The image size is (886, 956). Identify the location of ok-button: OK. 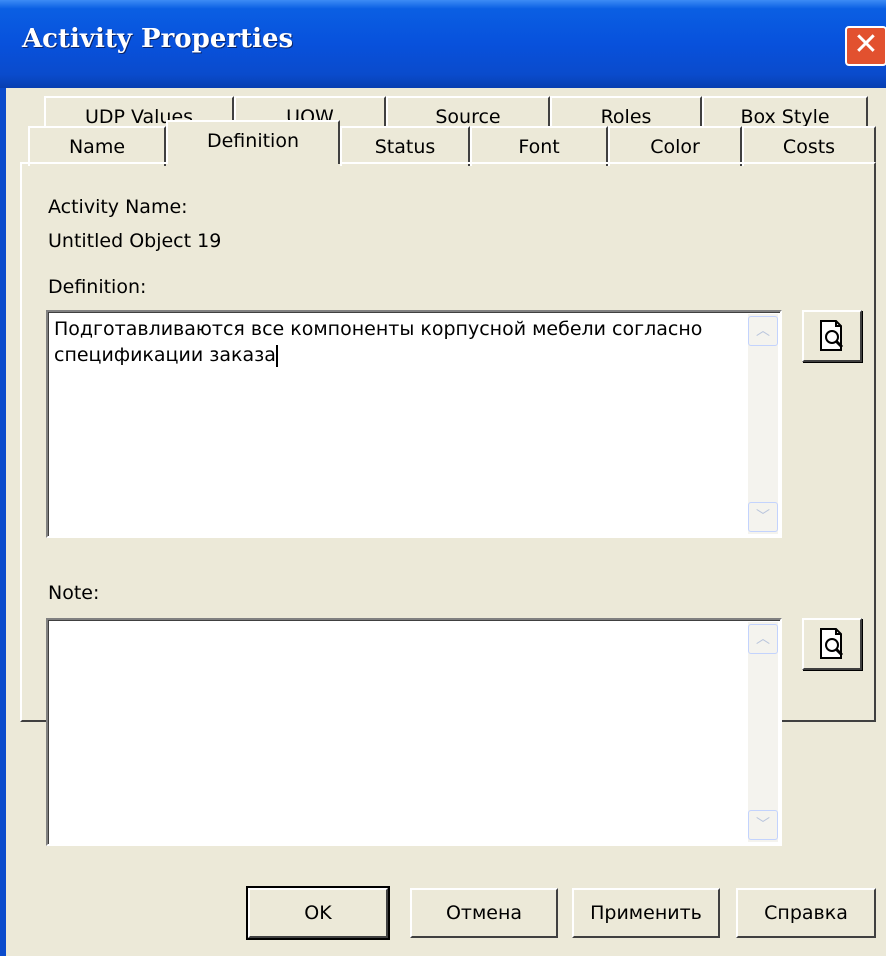
(318, 913).